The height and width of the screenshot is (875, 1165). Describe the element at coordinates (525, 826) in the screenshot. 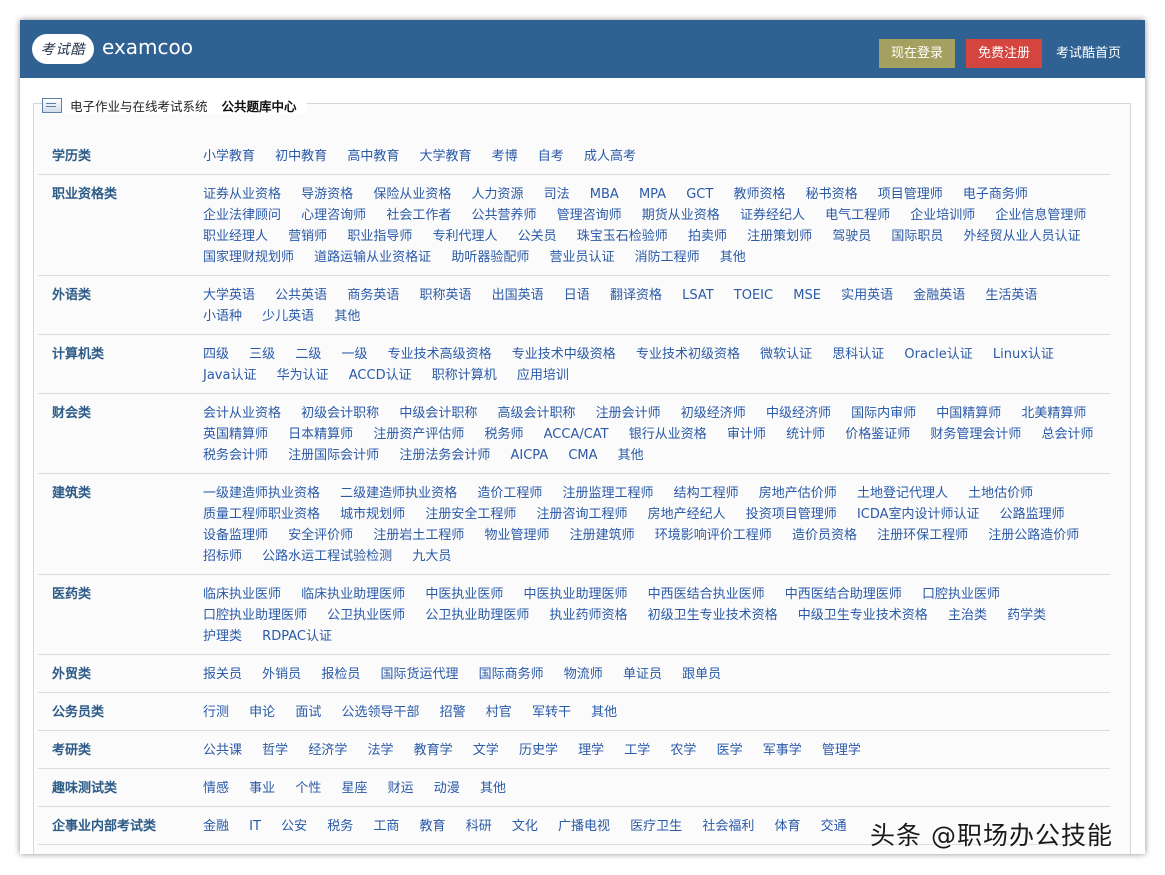

I see `category-link: 文化` at that location.